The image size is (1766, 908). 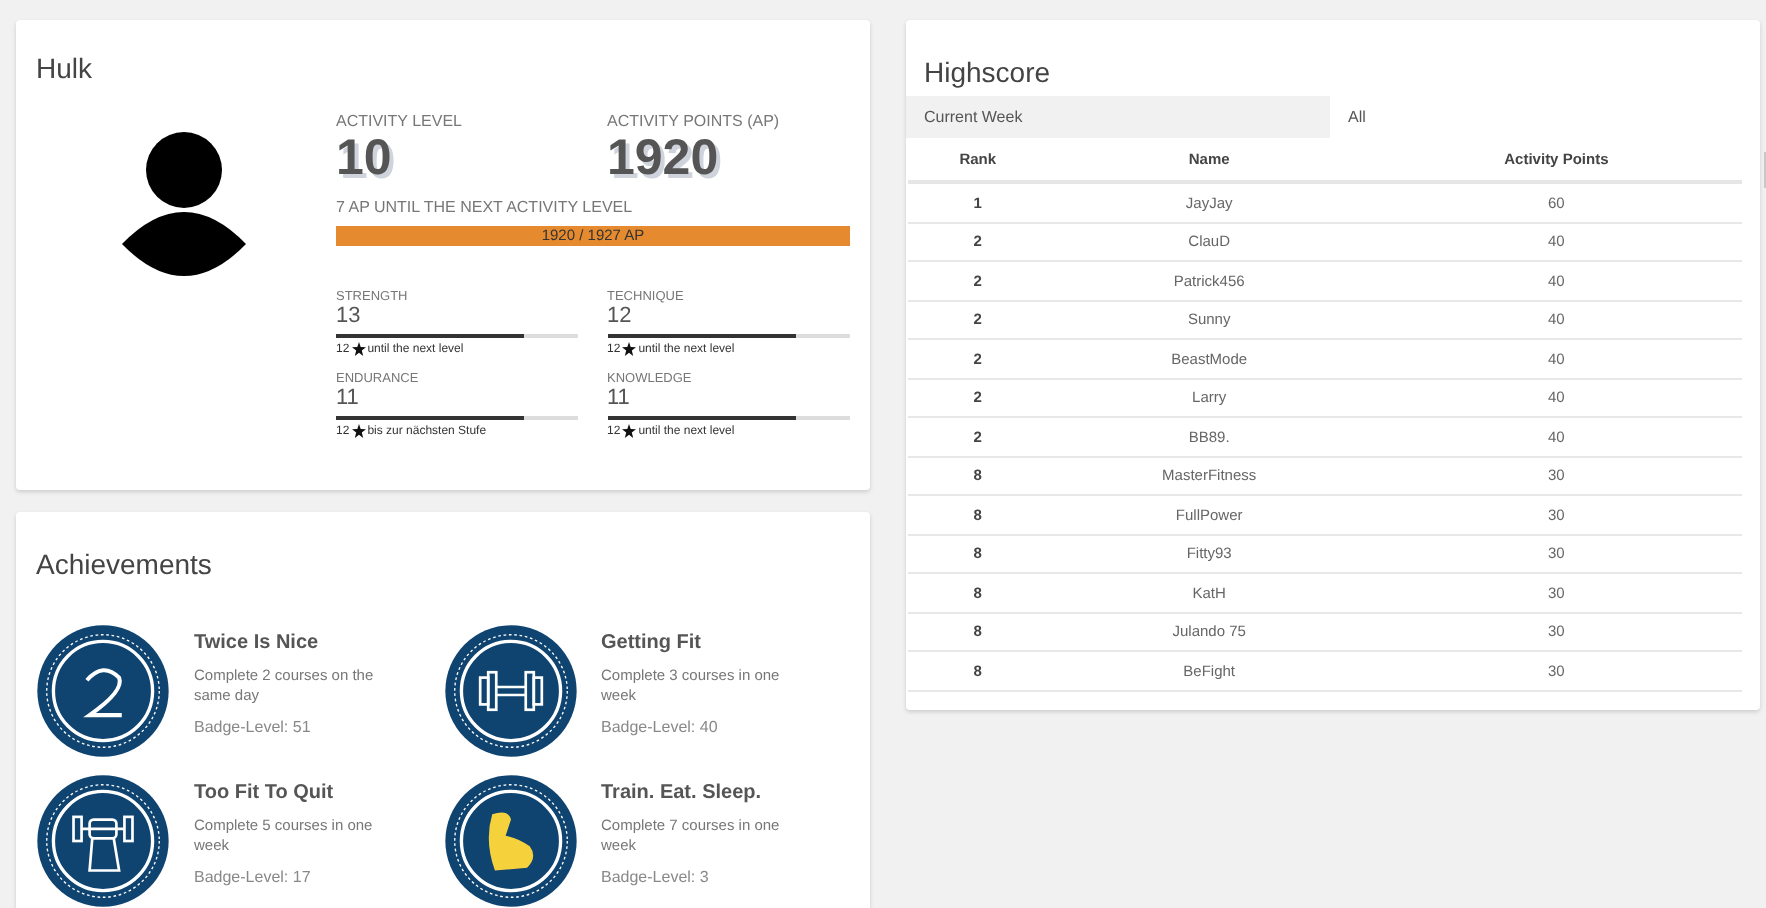 What do you see at coordinates (664, 158) in the screenshot?
I see `activity-points-value: 1920` at bounding box center [664, 158].